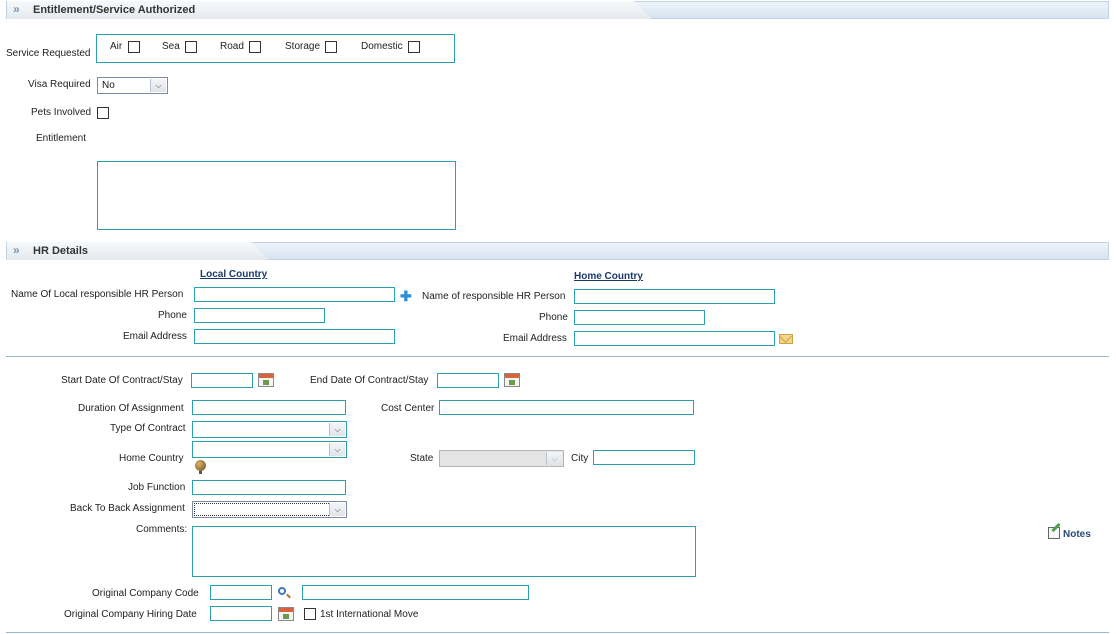 Image resolution: width=1116 pixels, height=634 pixels. What do you see at coordinates (557, 10) in the screenshot?
I see `entitlement-section-header: » Entitlement/Service Authorized` at bounding box center [557, 10].